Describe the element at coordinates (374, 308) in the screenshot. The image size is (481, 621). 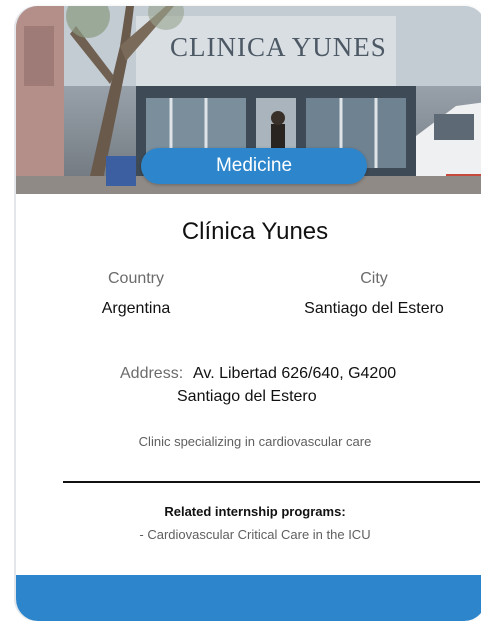
I see `city-value: Santiago del Estero` at that location.